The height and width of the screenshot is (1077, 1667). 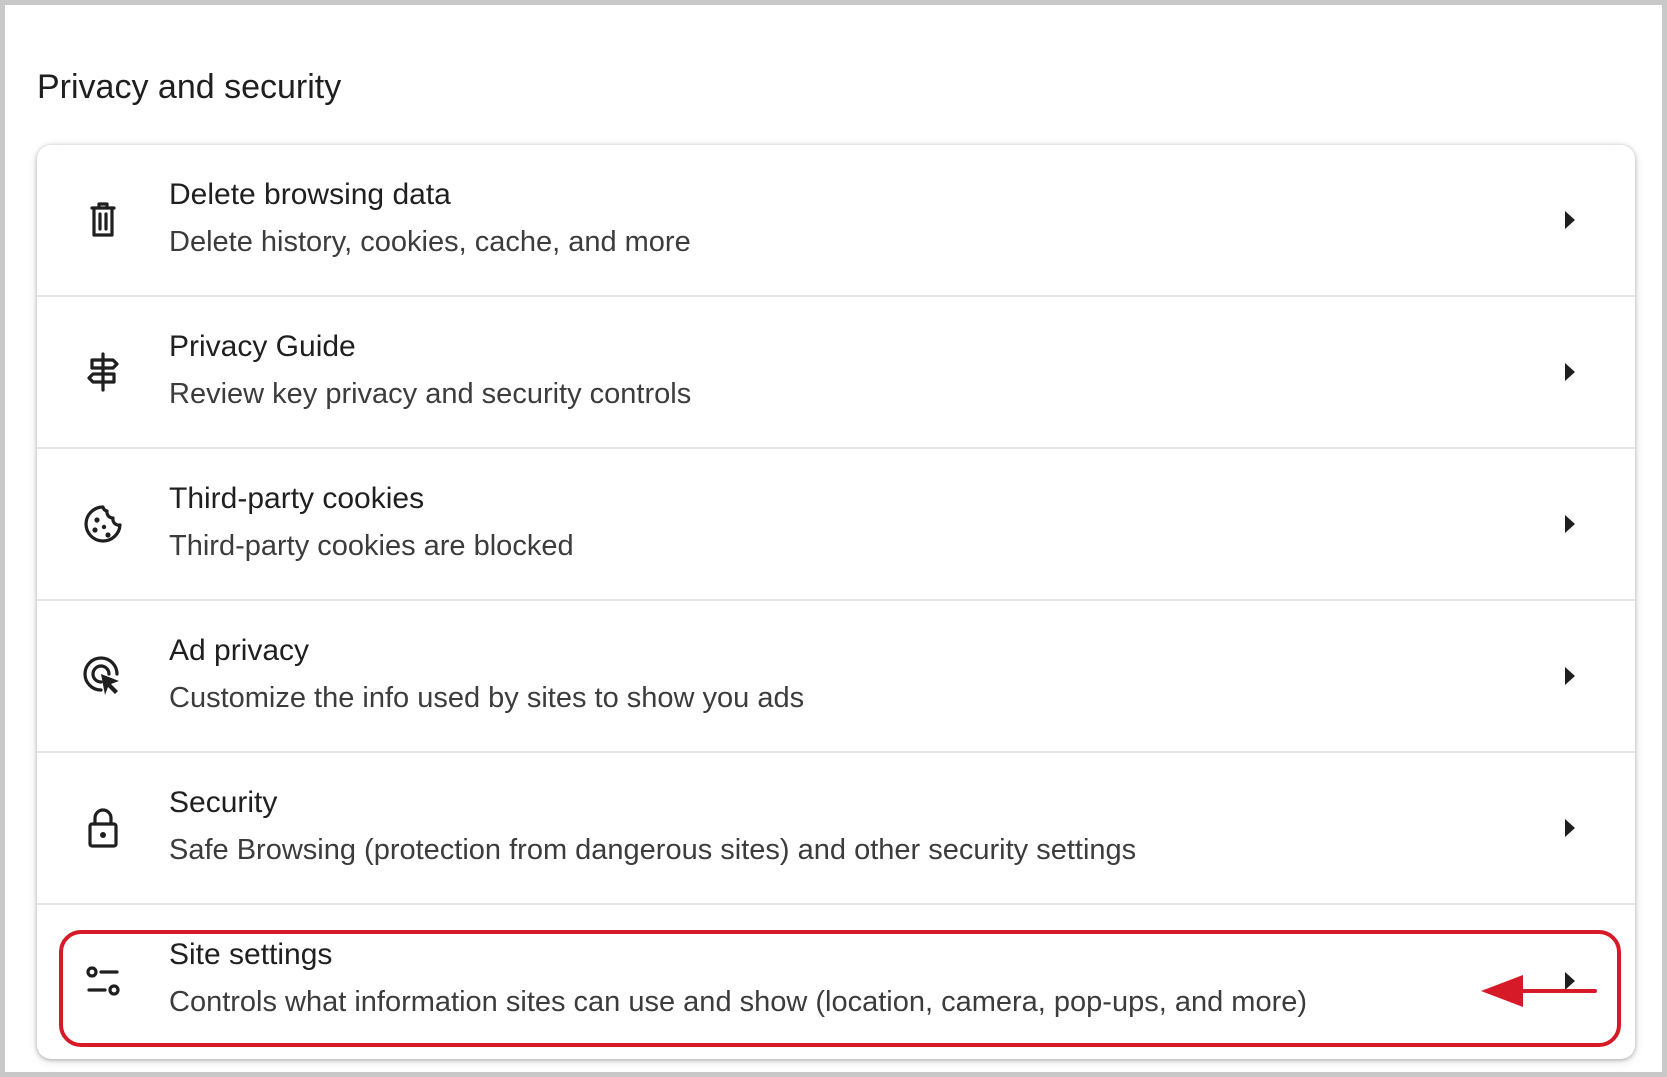 I want to click on row-subtitle: Delete history, cookies, cache, and more, so click(x=430, y=242).